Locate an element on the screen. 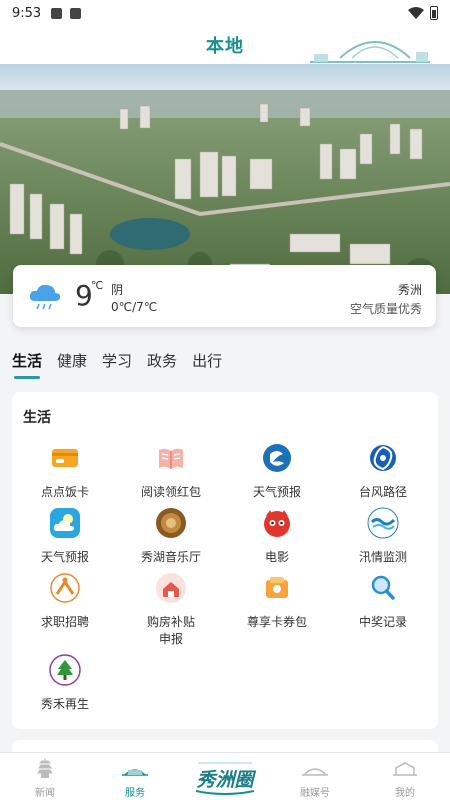  nav-media: 融媒号 is located at coordinates (315, 778).